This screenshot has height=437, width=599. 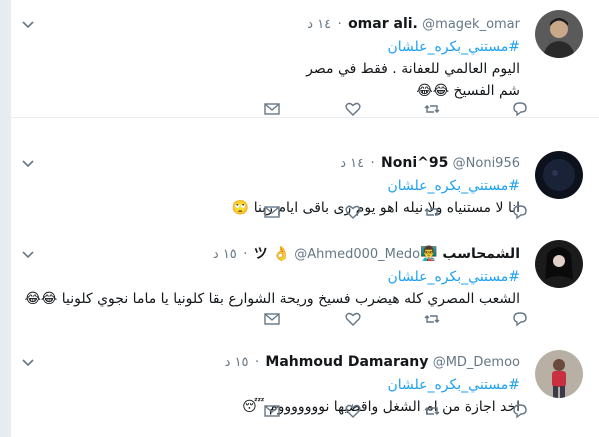 What do you see at coordinates (486, 163) in the screenshot?
I see `author-handle: @Noni956` at bounding box center [486, 163].